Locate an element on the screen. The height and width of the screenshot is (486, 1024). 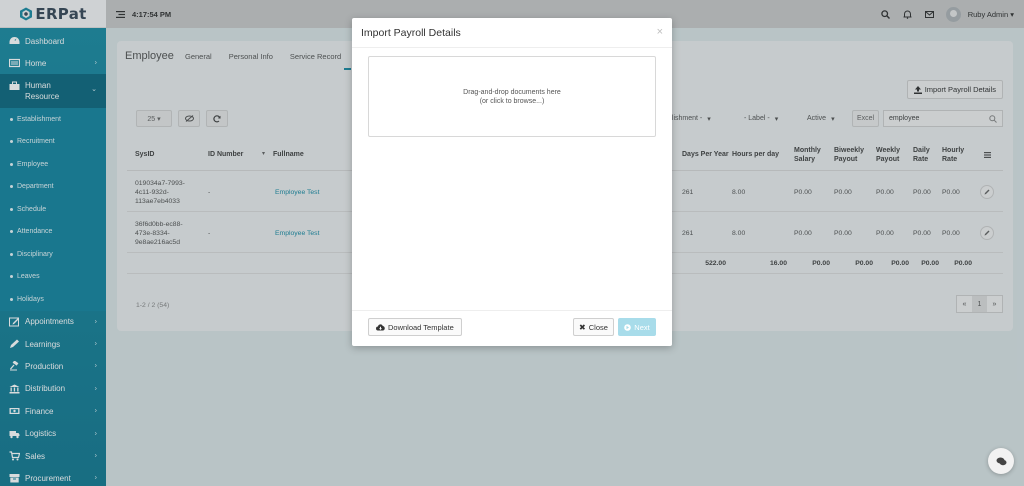
x-icon: ✖ is located at coordinates (582, 327).